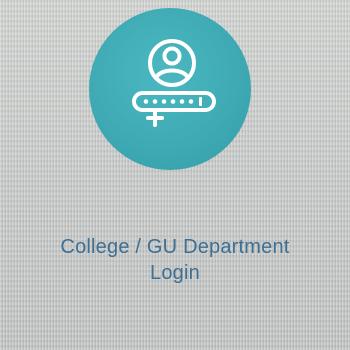 This screenshot has width=350, height=350. Describe the element at coordinates (175, 247) in the screenshot. I see `login-title-line-1: College / GU Department` at that location.